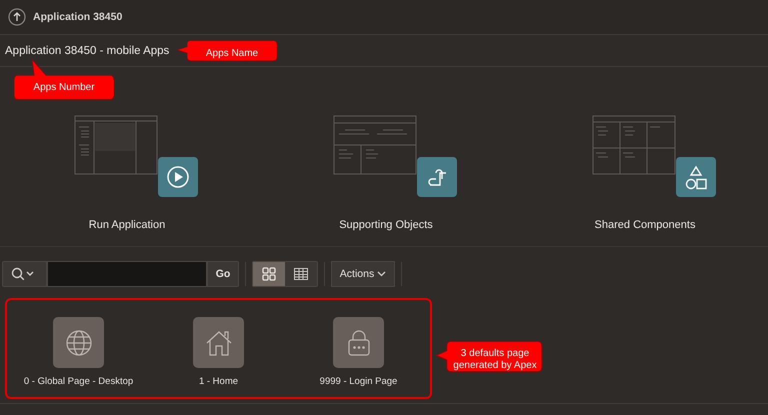 The height and width of the screenshot is (415, 768). Describe the element at coordinates (79, 381) in the screenshot. I see `page-link: 0 - Global Page - Desktop` at that location.